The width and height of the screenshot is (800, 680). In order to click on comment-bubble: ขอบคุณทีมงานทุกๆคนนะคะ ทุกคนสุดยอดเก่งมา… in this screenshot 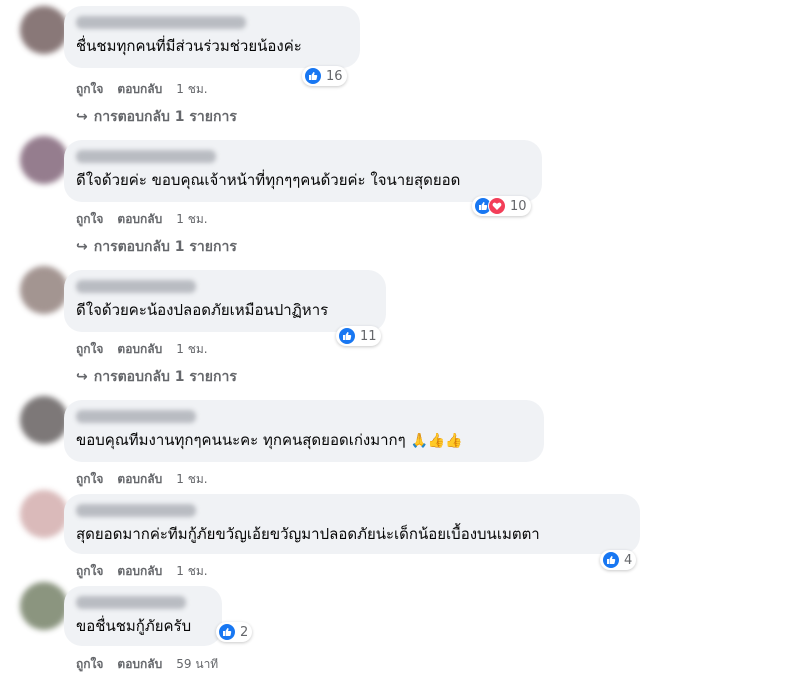, I will do `click(304, 431)`.